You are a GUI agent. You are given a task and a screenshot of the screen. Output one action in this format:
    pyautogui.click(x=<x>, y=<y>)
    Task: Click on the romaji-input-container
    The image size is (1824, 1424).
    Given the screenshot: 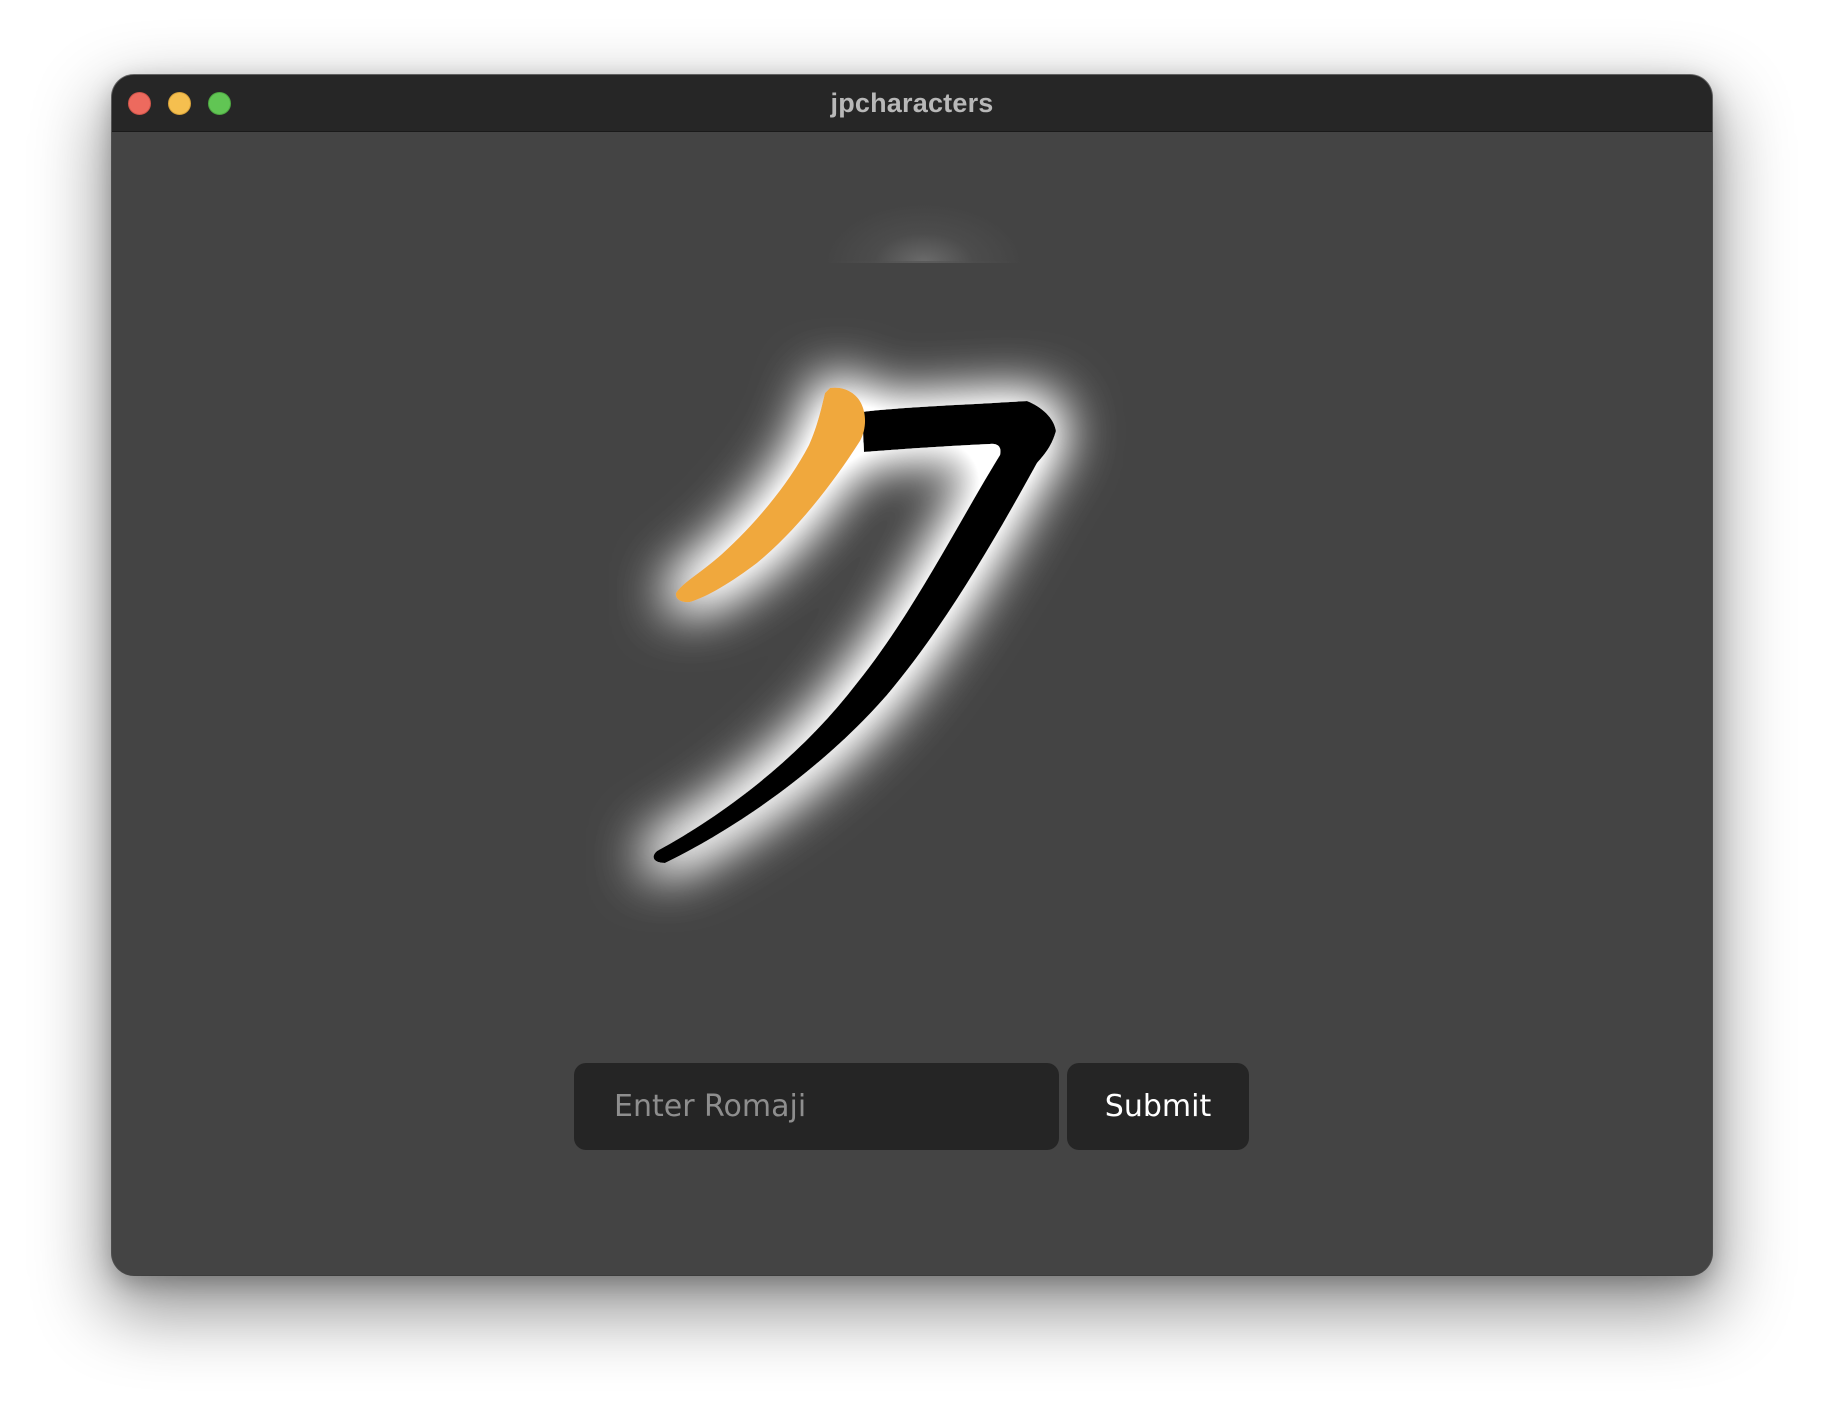 What is the action you would take?
    pyautogui.click(x=816, y=1106)
    